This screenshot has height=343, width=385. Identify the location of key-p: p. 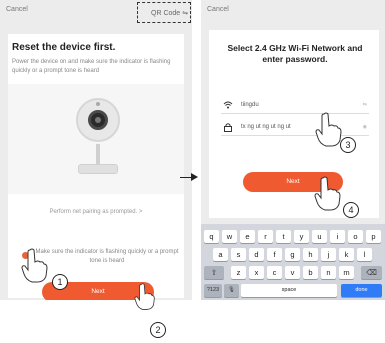
(373, 236).